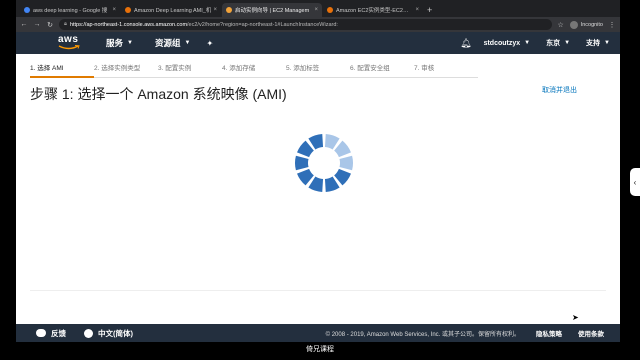 This screenshot has width=640, height=360. What do you see at coordinates (126, 70) in the screenshot?
I see `step-choose-instance-type: 2. 选择实例类型` at bounding box center [126, 70].